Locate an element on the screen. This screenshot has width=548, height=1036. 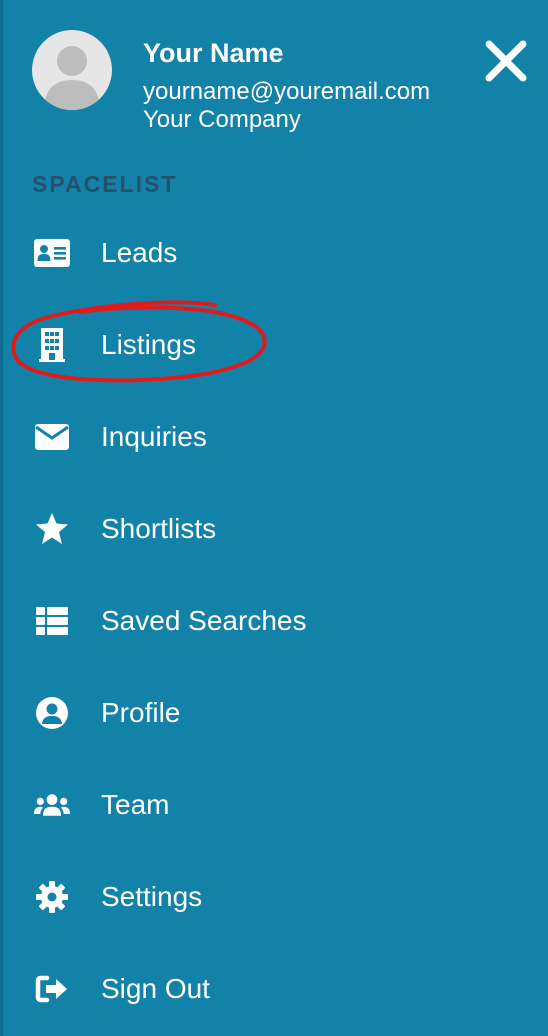
user-name: Your Name is located at coordinates (213, 53).